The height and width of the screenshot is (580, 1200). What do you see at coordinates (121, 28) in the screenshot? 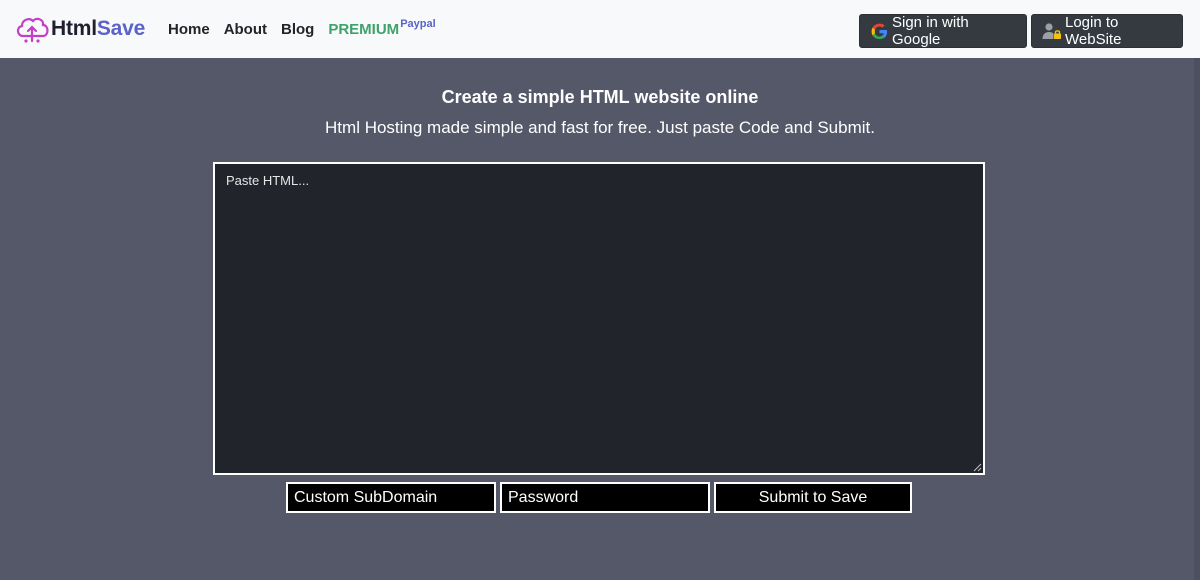
I see `brand-name-part2: Save` at bounding box center [121, 28].